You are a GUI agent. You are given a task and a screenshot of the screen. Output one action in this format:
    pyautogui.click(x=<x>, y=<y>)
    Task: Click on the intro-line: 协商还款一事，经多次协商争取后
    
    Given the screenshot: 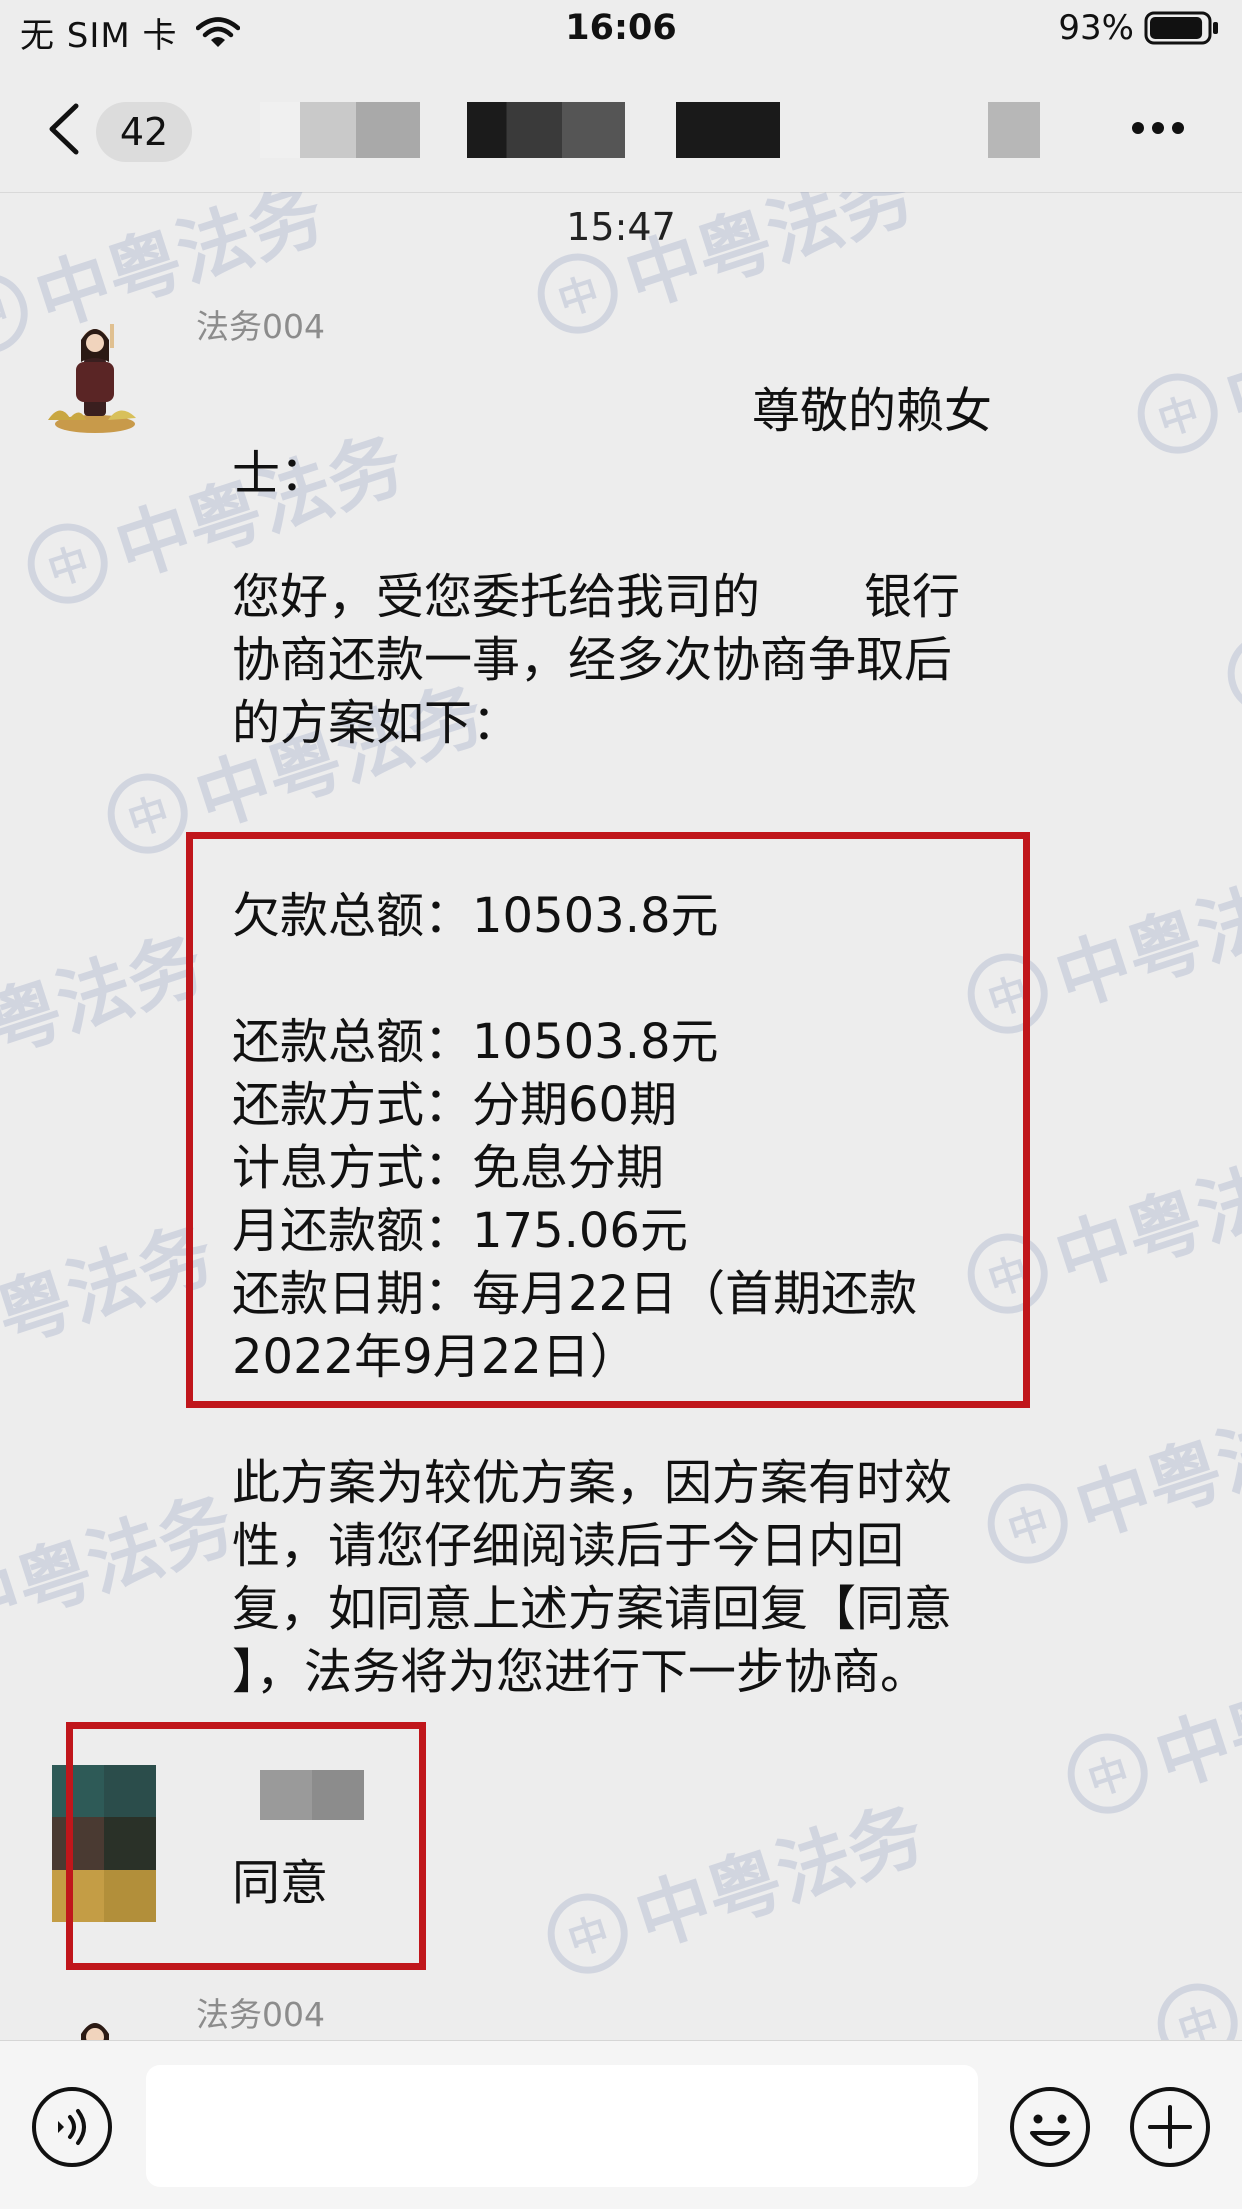 What is the action you would take?
    pyautogui.click(x=592, y=660)
    